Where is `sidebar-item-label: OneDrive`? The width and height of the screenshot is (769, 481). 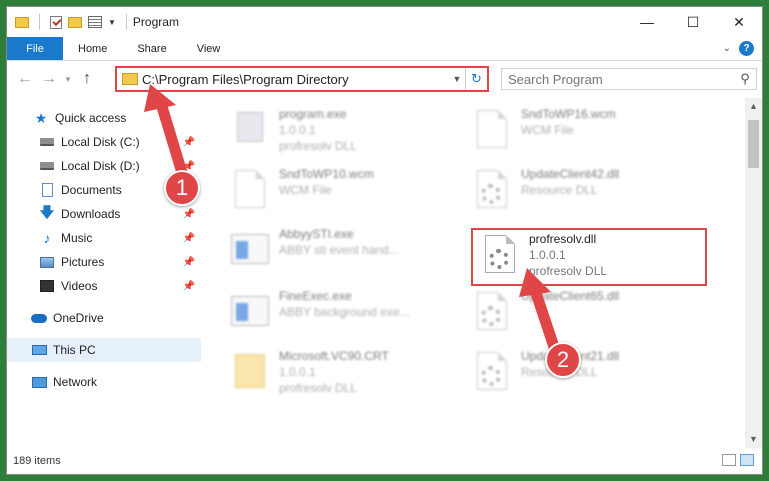 sidebar-item-label: OneDrive is located at coordinates (78, 318).